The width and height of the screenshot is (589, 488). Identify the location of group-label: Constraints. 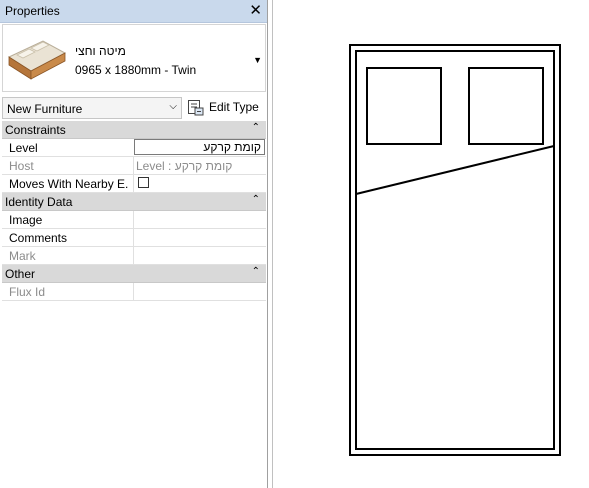
(35, 130).